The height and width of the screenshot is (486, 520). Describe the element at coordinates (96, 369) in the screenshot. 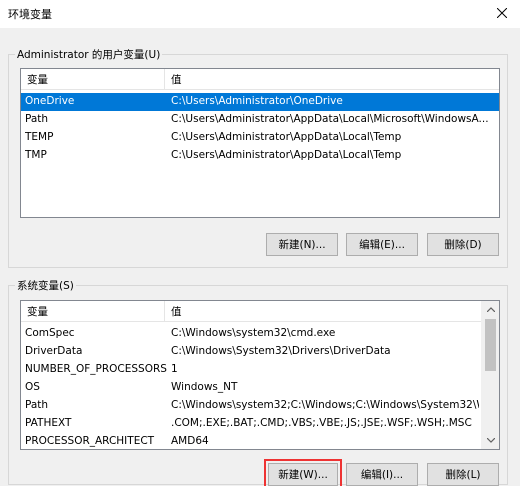

I see `variable-name: NUMBER_OF_PROCESSORS` at that location.